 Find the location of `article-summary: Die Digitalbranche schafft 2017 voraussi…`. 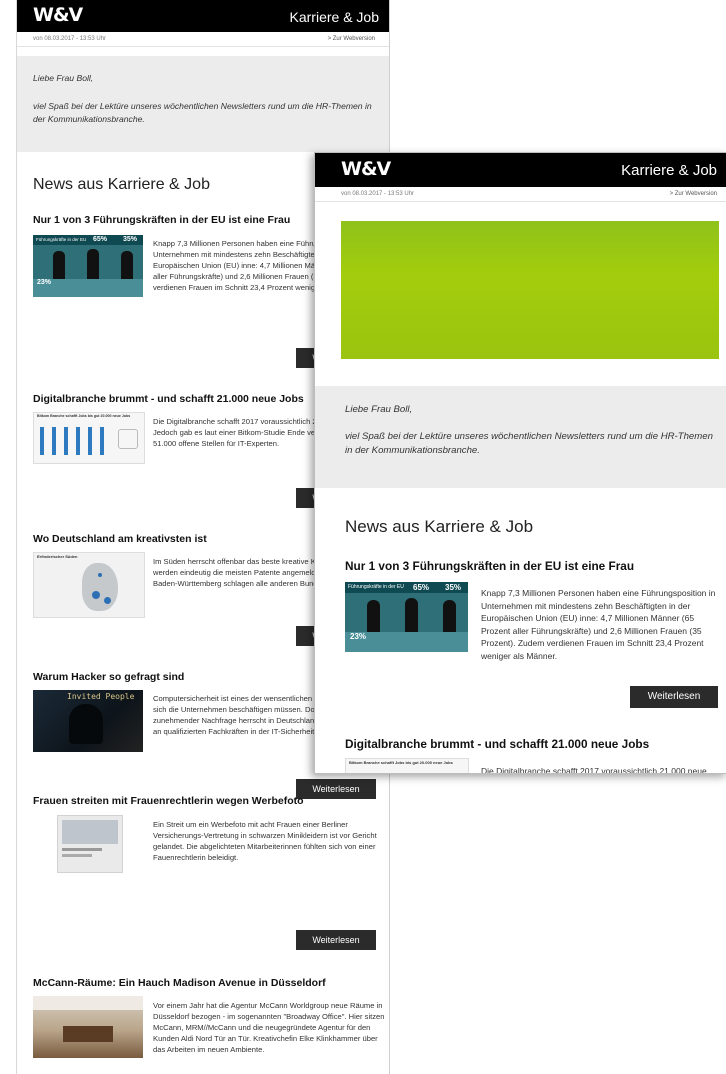

article-summary: Die Digitalbranche schafft 2017 voraussi… is located at coordinates (594, 770).